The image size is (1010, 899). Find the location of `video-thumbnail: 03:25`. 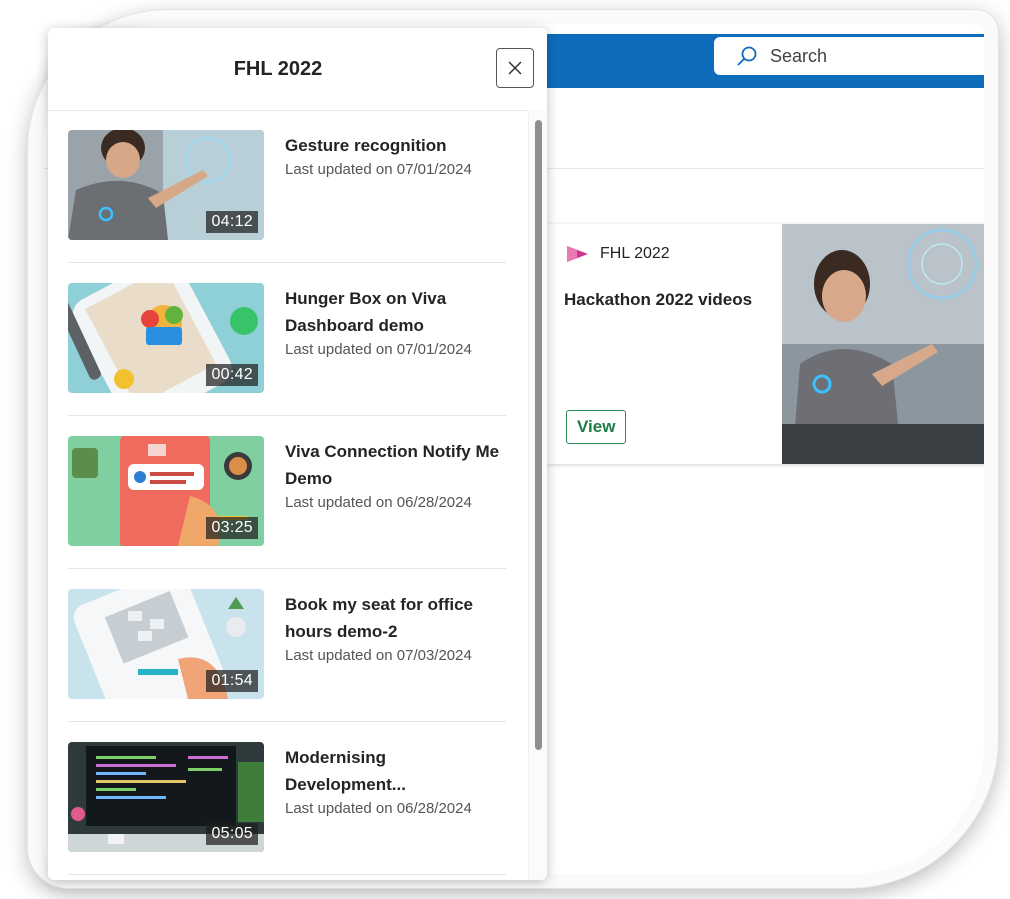

video-thumbnail: 03:25 is located at coordinates (166, 491).